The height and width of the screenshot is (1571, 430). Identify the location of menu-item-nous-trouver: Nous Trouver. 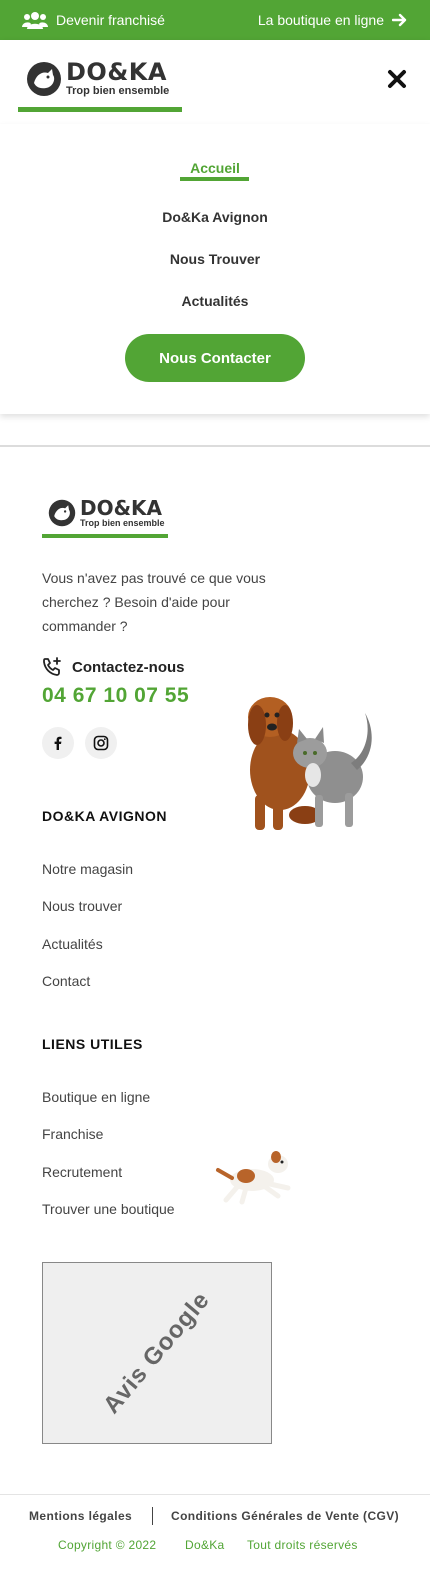
(215, 259).